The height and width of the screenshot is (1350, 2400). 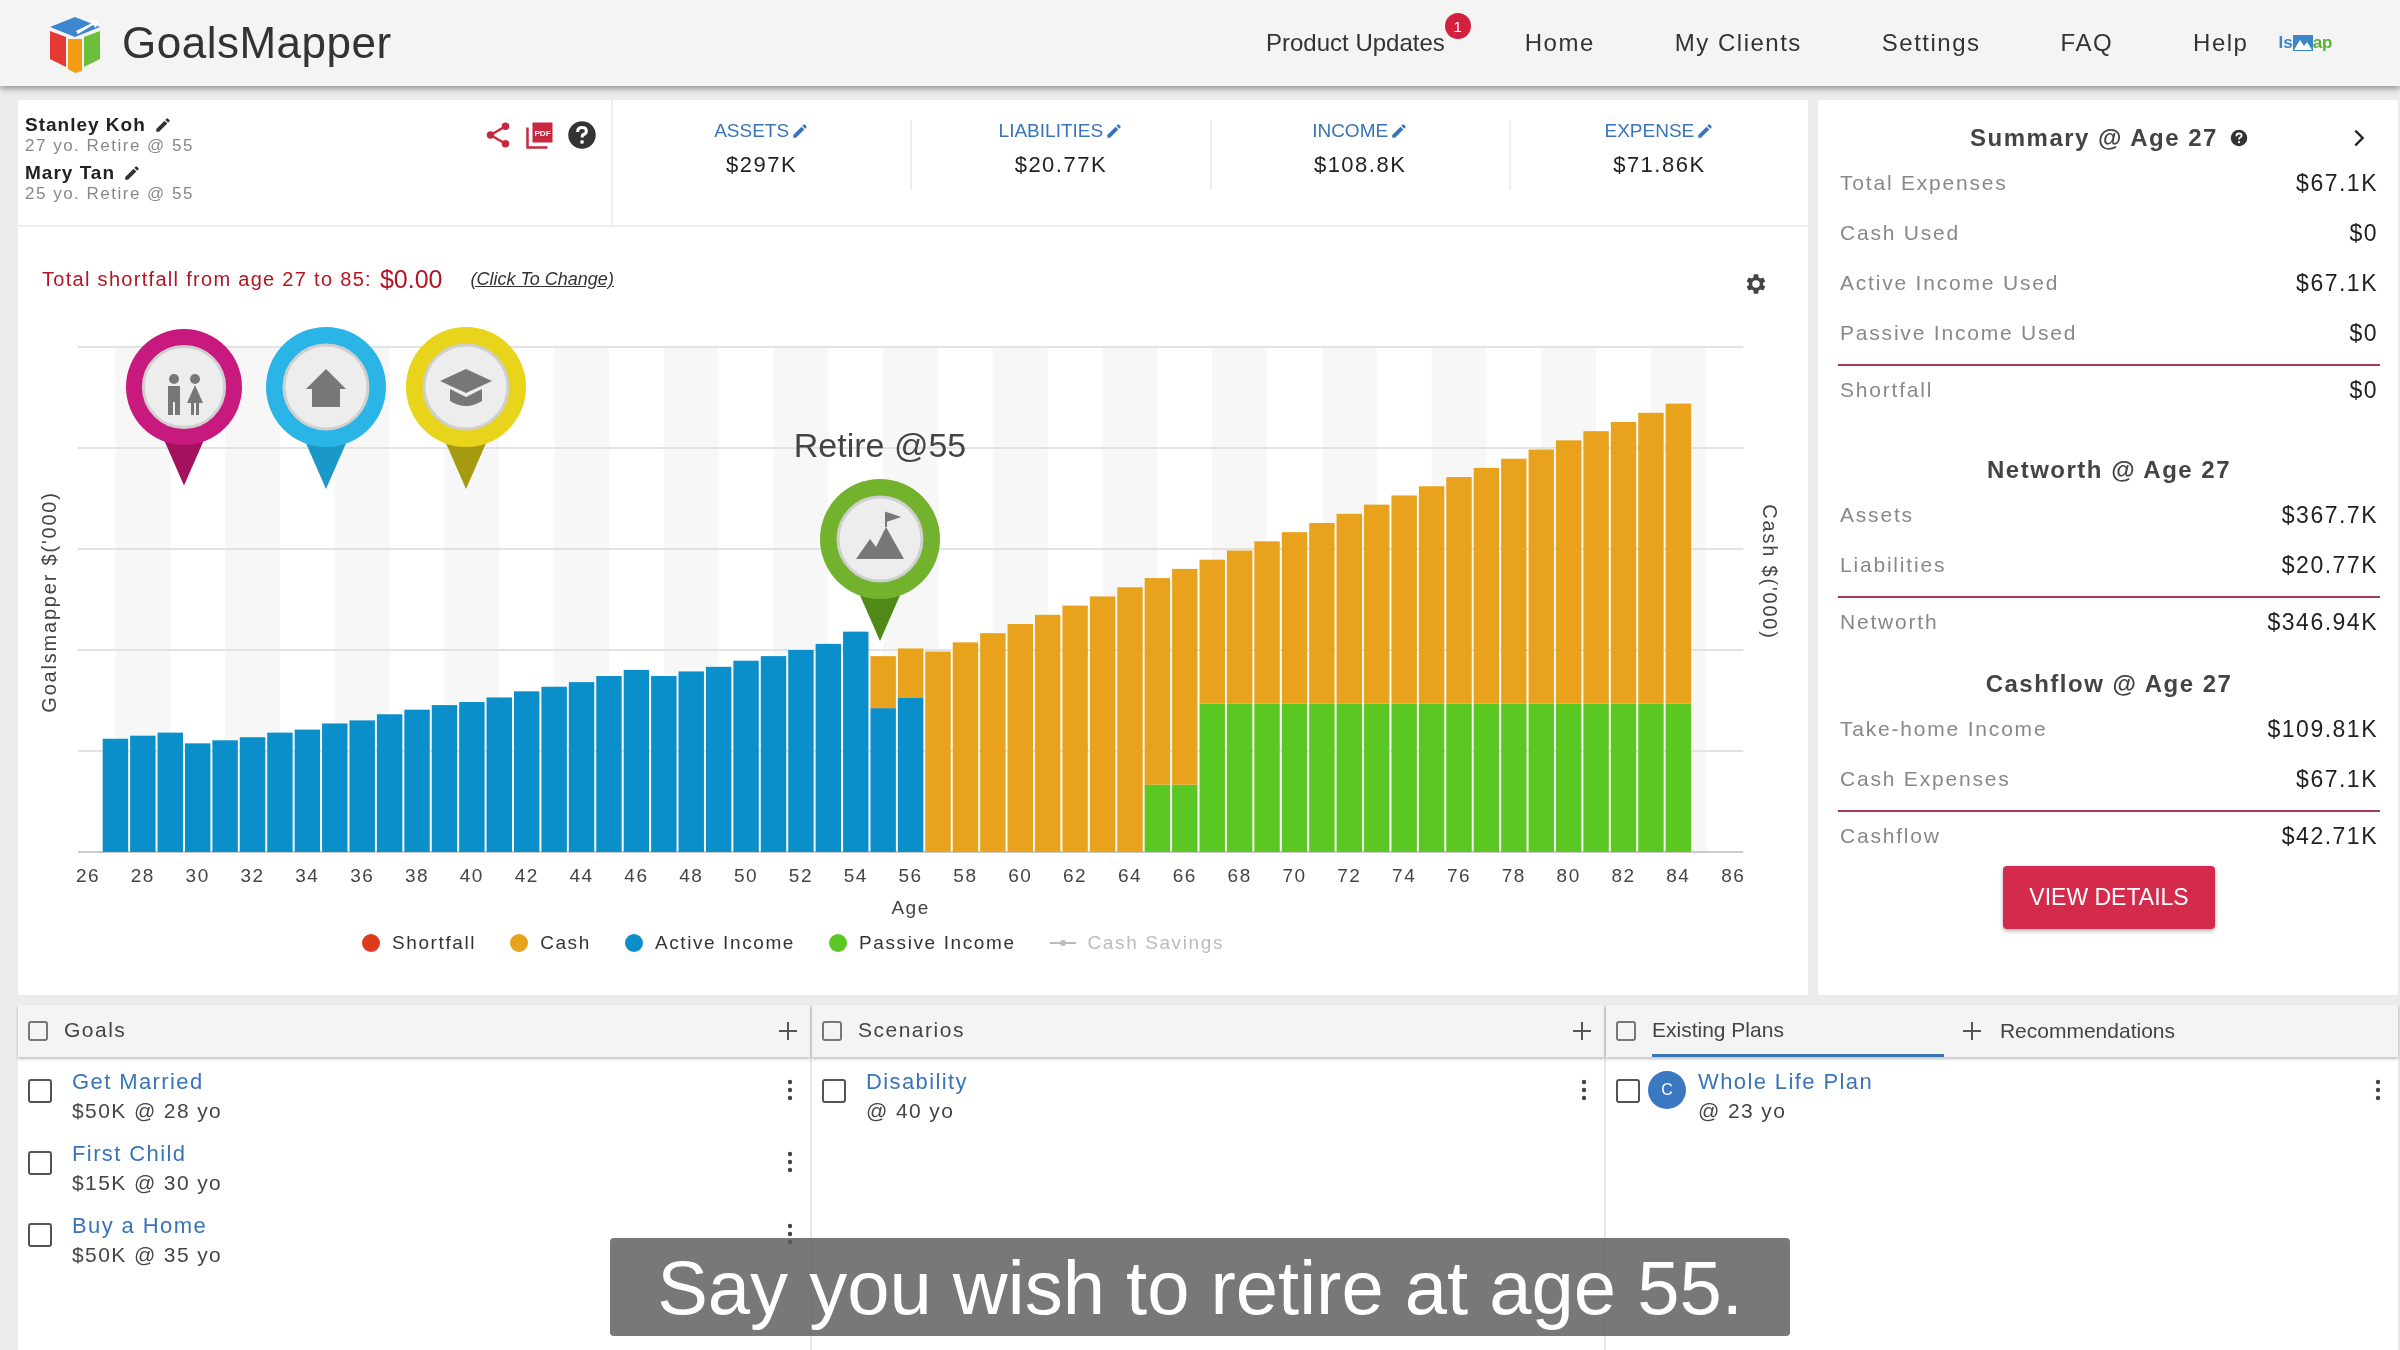 What do you see at coordinates (1350, 131) in the screenshot?
I see `stat-label: INCOME` at bounding box center [1350, 131].